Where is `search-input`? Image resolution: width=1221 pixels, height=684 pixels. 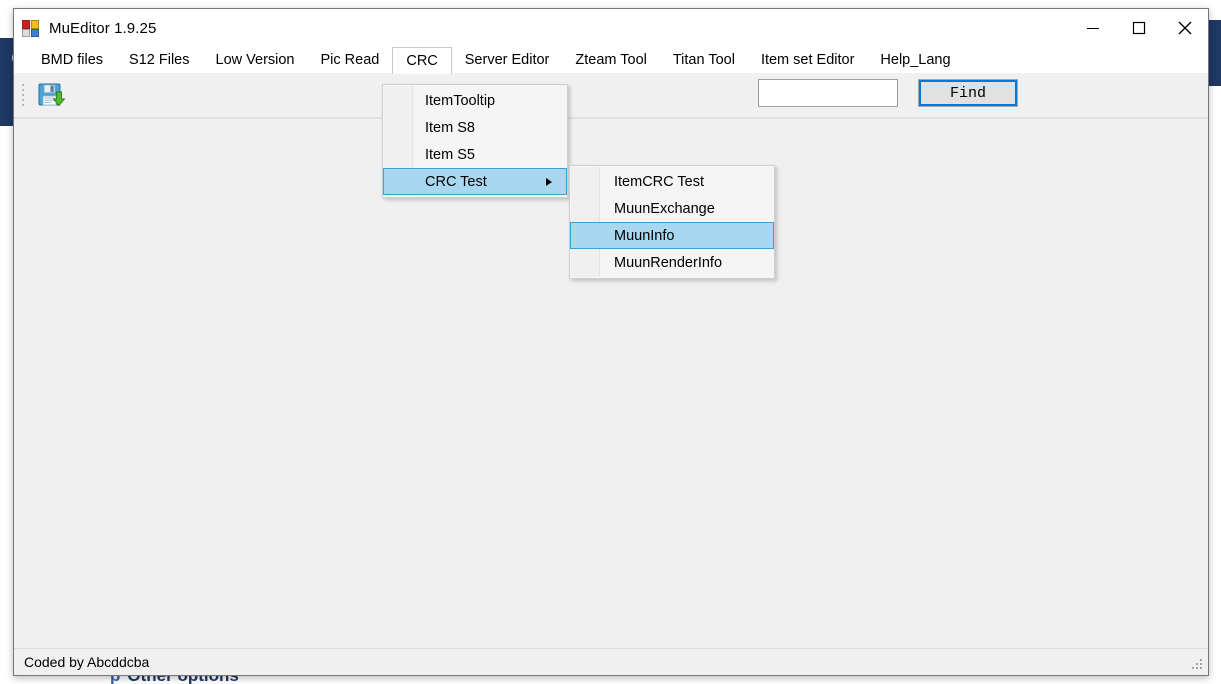
search-input is located at coordinates (828, 93).